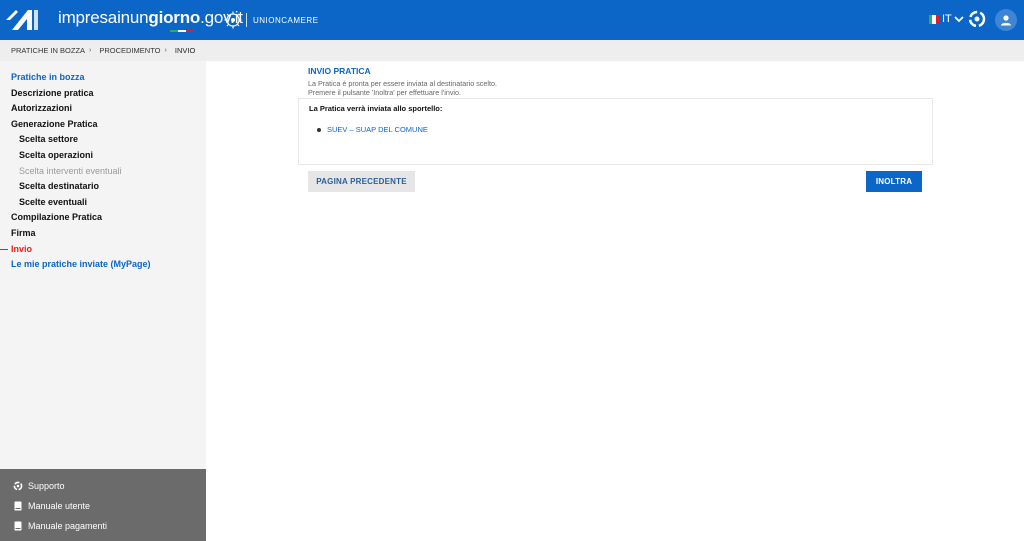 This screenshot has width=1024, height=541. Describe the element at coordinates (512, 50) in the screenshot. I see `breadcrumb: PRATICHE IN BOZZA › PROCEDIMENTO › INVIO` at that location.